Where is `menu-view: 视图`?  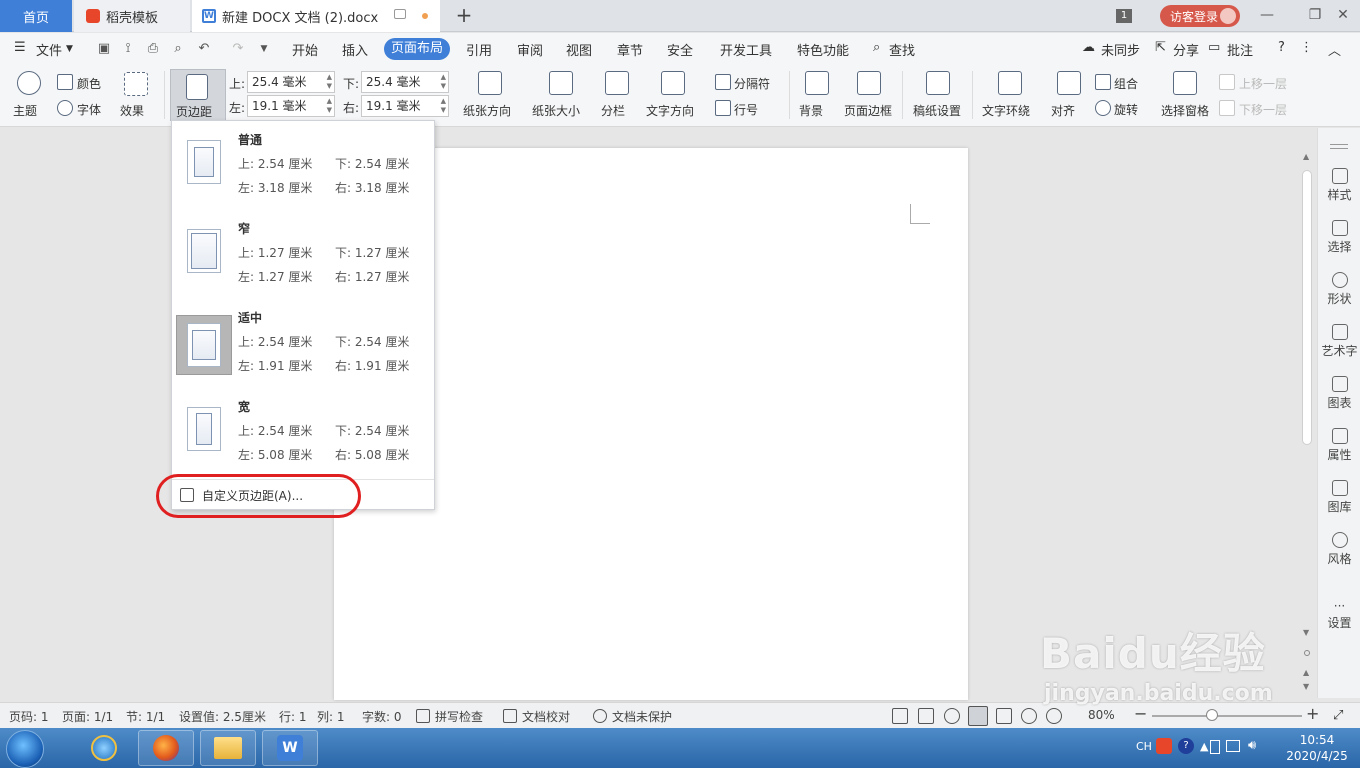
menu-view: 视图 is located at coordinates (579, 49).